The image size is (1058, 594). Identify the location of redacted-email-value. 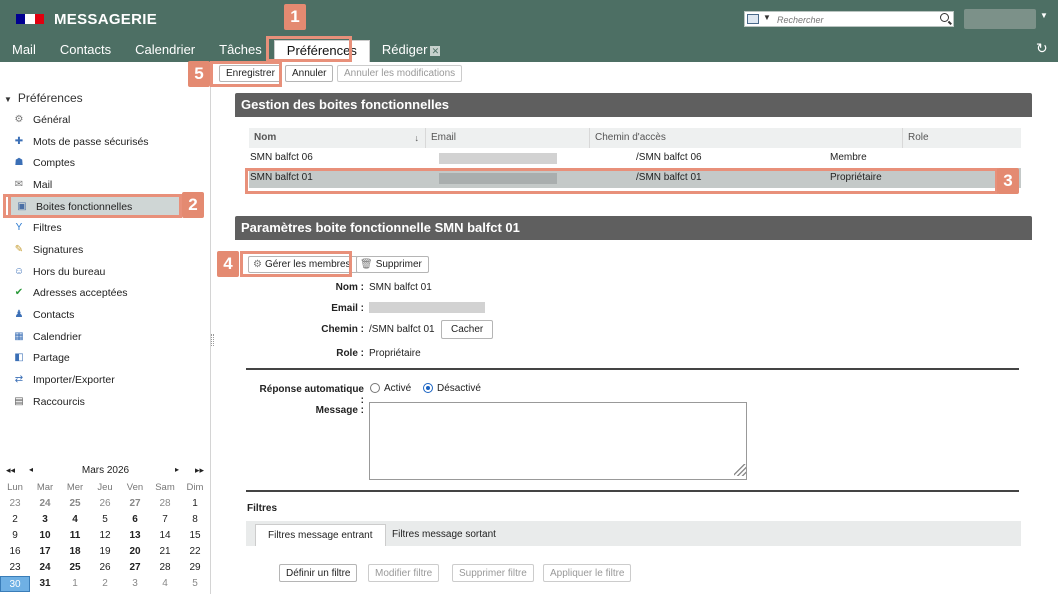
(427, 307).